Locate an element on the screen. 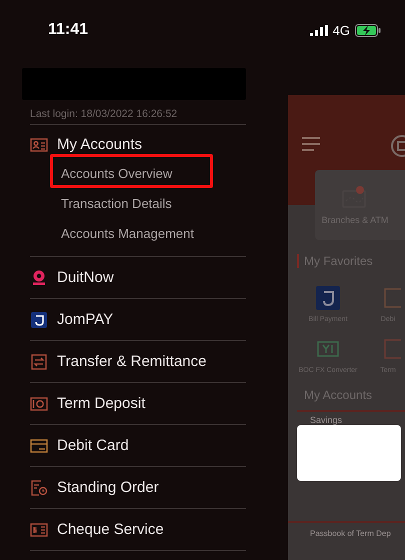 The image size is (405, 560). id-card-icon is located at coordinates (39, 144).